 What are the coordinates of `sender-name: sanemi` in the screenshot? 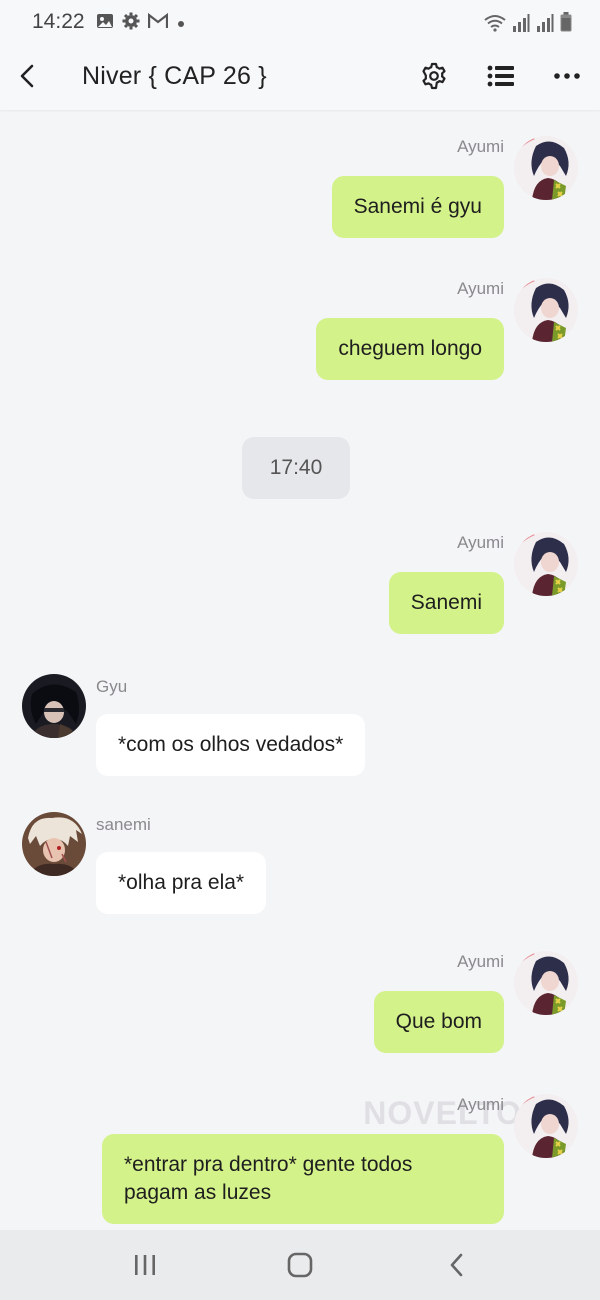 It's located at (123, 824).